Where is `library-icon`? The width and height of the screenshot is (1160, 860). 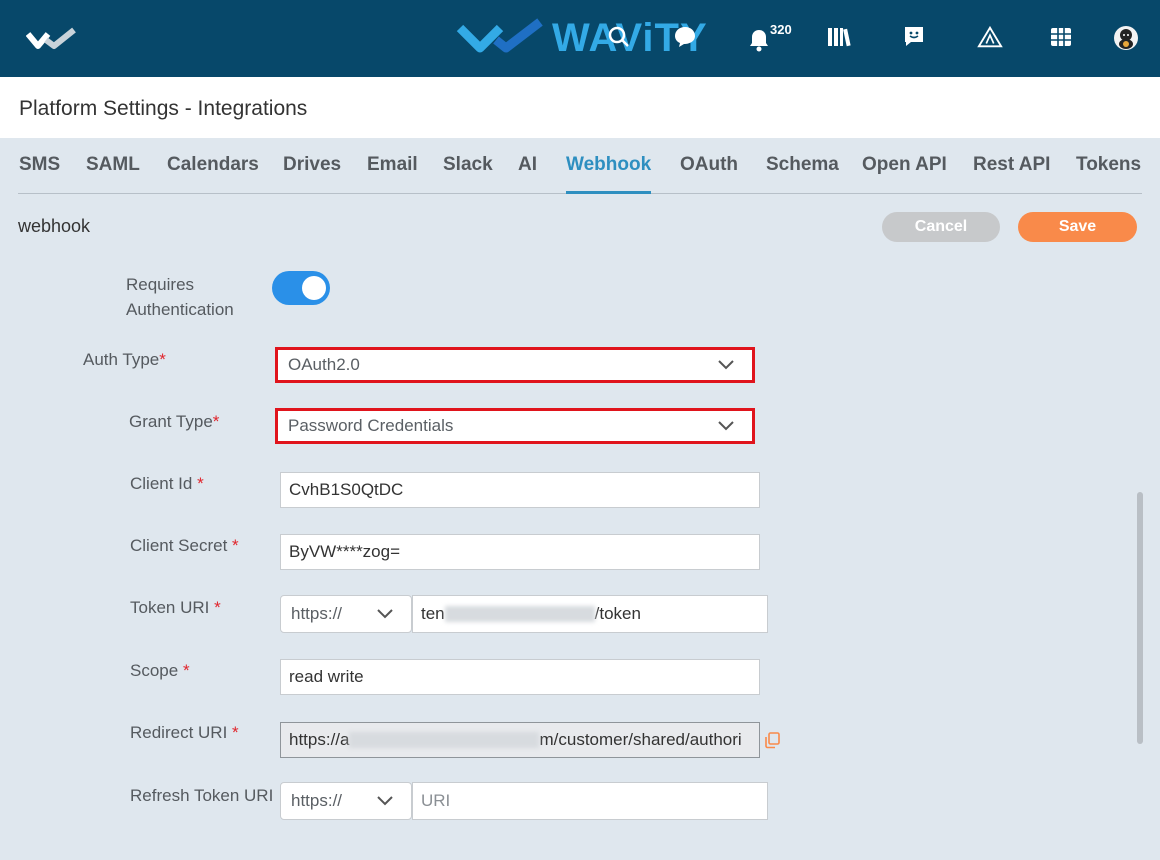
library-icon is located at coordinates (839, 37).